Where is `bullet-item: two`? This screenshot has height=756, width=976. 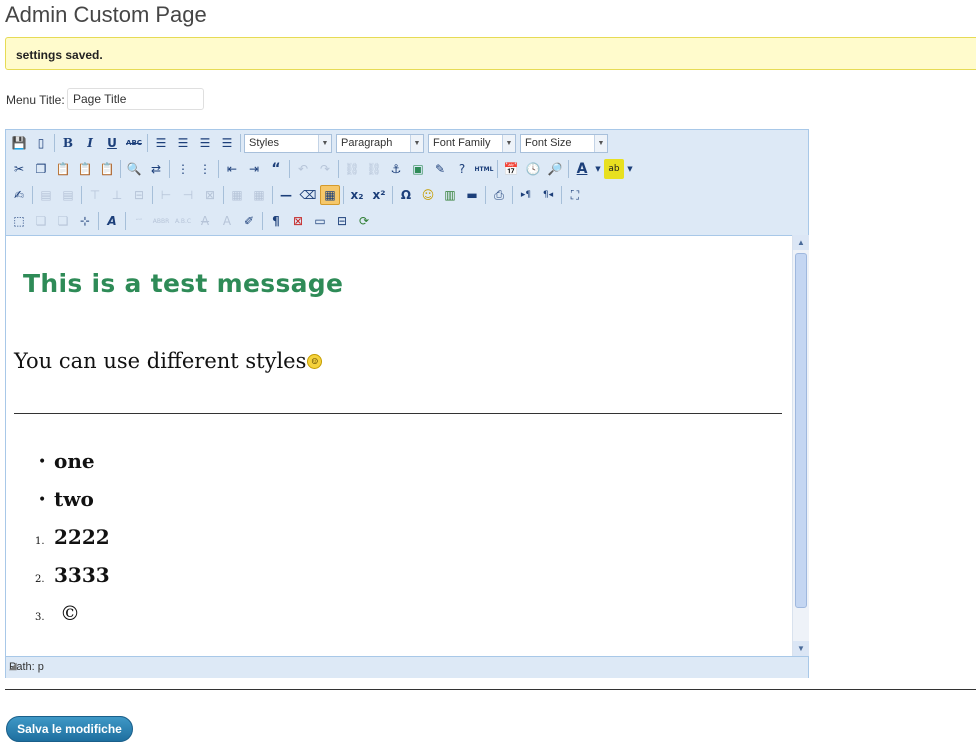 bullet-item: two is located at coordinates (74, 499).